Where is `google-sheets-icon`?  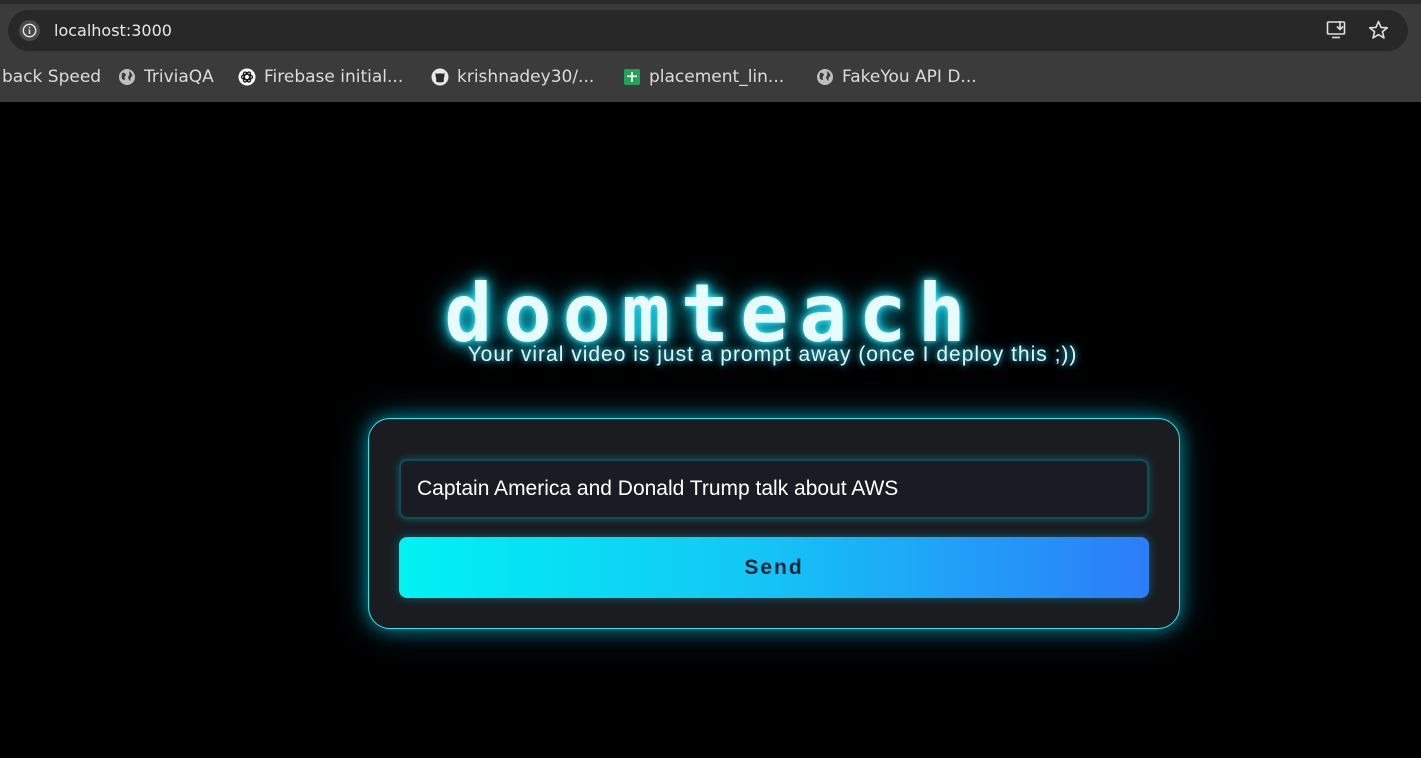
google-sheets-icon is located at coordinates (632, 77).